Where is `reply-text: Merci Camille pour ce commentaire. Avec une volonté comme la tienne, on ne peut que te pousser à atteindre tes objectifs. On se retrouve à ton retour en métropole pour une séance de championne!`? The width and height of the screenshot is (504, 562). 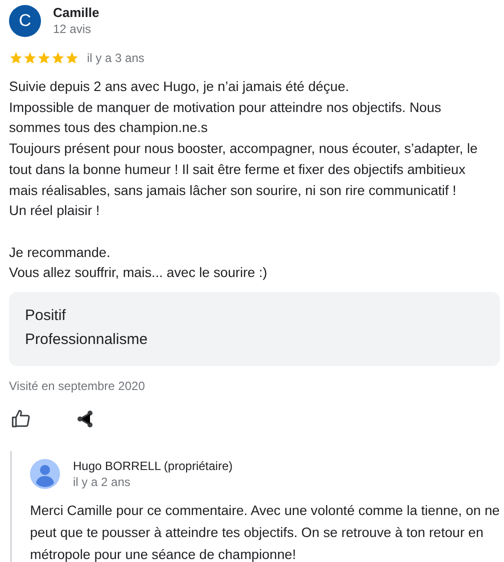
reply-text: Merci Camille pour ce commentaire. Avec une volonté comme la tienne, on ne peut que te pousser à atteindre tes objectifs. On se retrouve à ton retour en métropole pour une séance de championne! is located at coordinates (265, 532).